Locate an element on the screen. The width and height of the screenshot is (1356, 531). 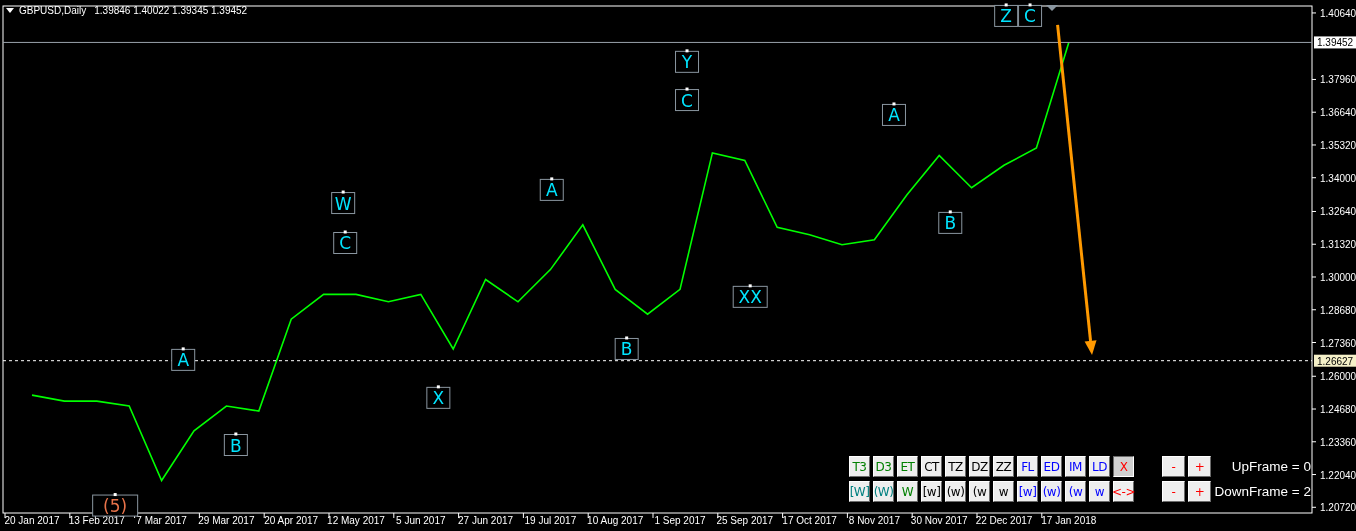
wave-label: Y is located at coordinates (687, 61).